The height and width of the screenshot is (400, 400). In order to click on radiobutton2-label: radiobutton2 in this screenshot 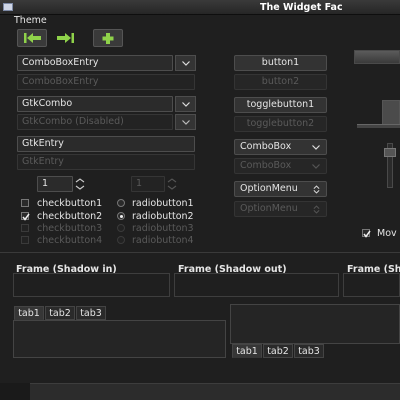, I will do `click(163, 216)`.